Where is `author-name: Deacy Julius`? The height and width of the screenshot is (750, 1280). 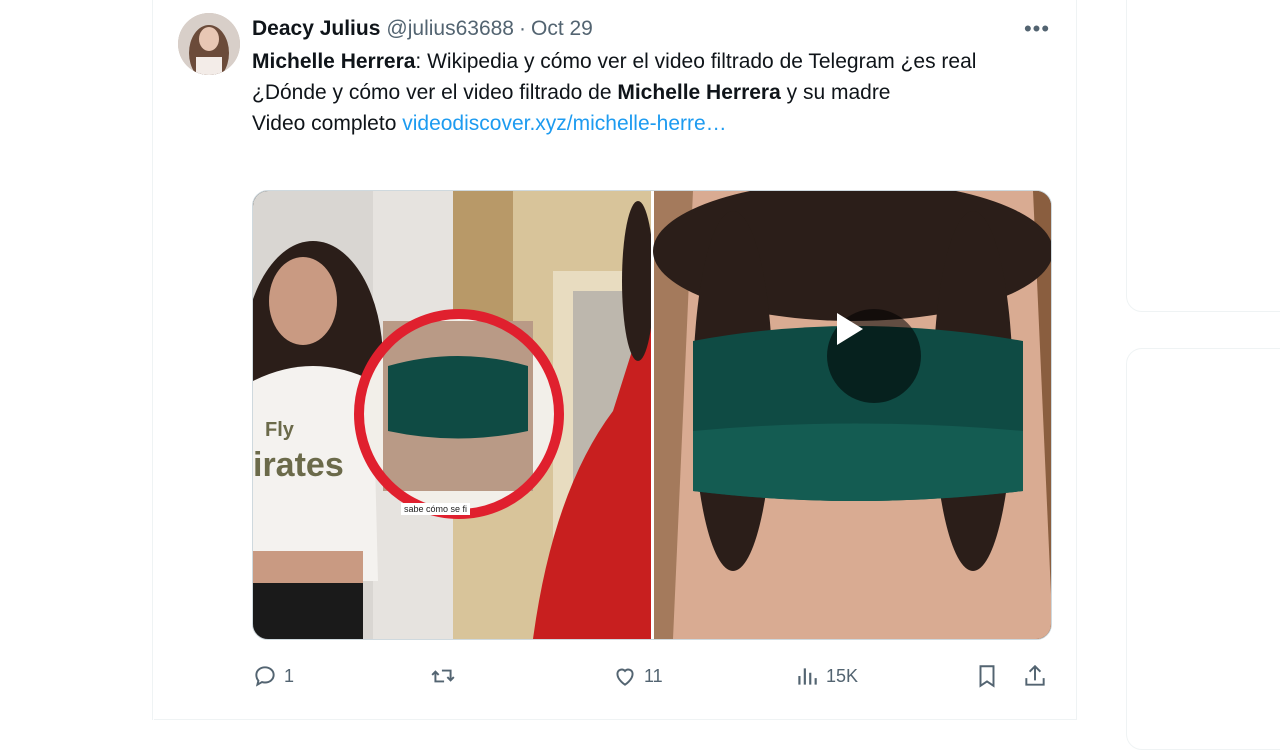
author-name: Deacy Julius is located at coordinates (316, 29).